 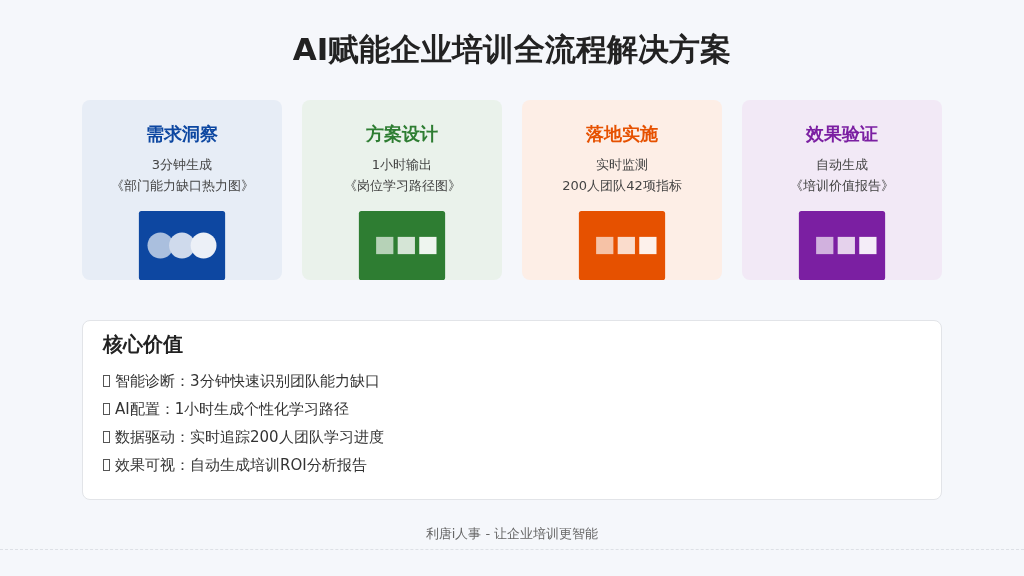 What do you see at coordinates (247, 381) in the screenshot?
I see `value-item: 智能诊断：3分钟快速识别团队能力缺口` at bounding box center [247, 381].